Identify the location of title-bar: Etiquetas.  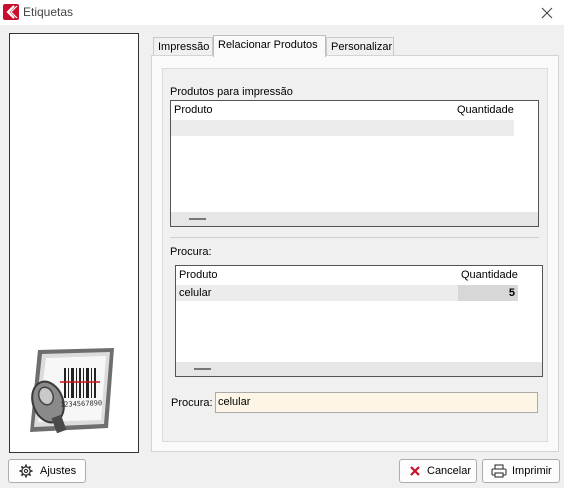
(282, 12).